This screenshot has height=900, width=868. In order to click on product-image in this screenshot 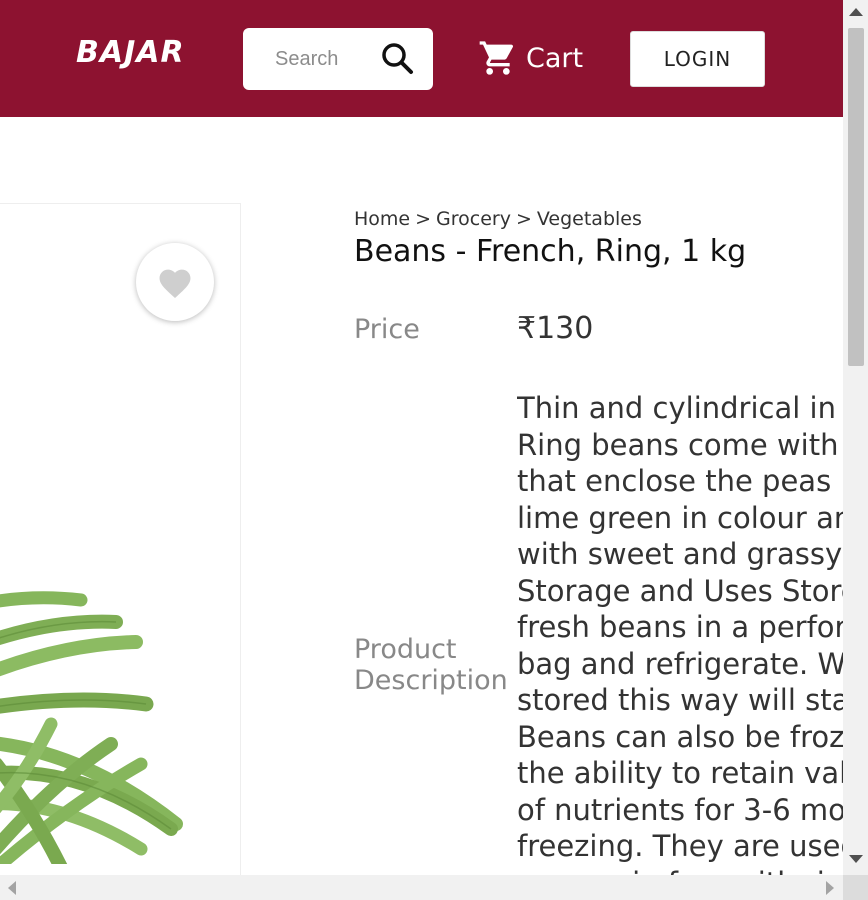, I will do `click(91, 727)`.